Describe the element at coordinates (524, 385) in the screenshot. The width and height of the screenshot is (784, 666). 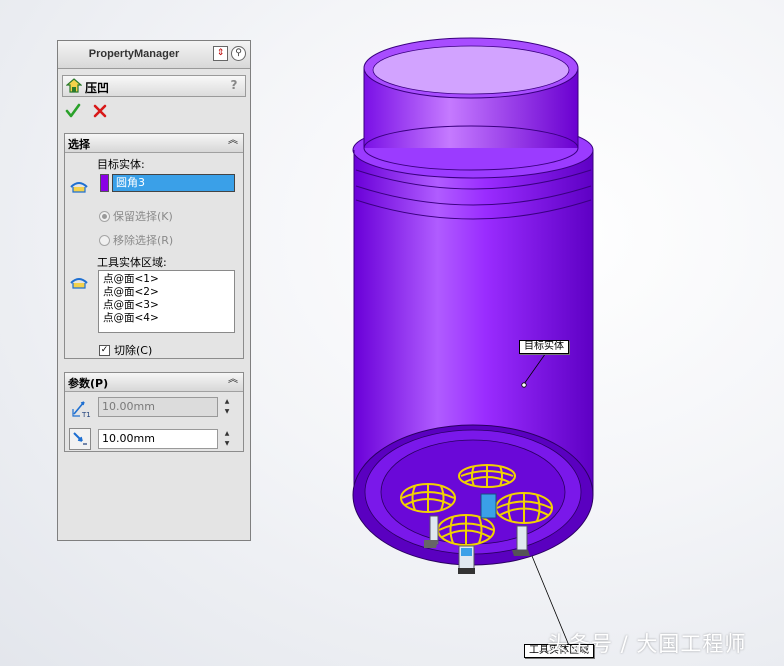
I see `target-leader-anchor` at that location.